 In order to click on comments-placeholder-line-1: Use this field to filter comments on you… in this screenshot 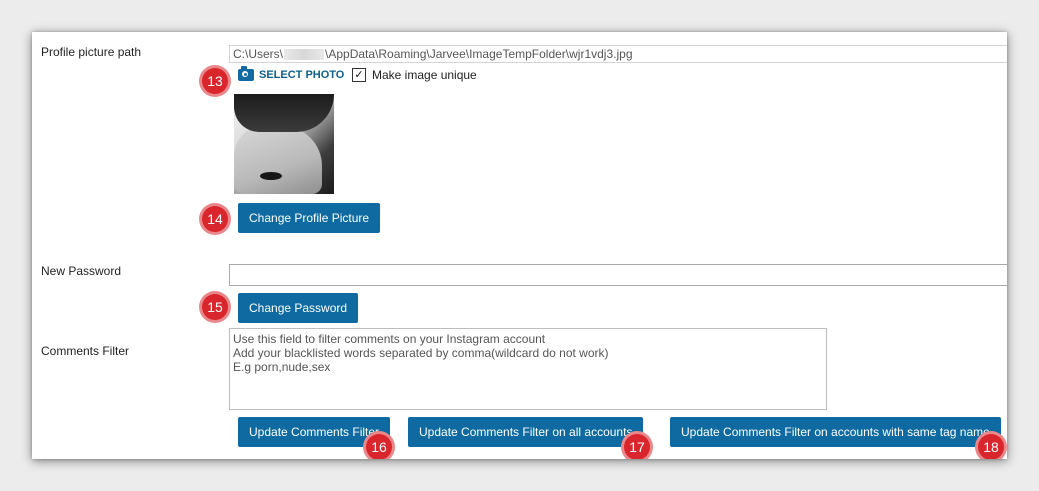, I will do `click(389, 339)`.